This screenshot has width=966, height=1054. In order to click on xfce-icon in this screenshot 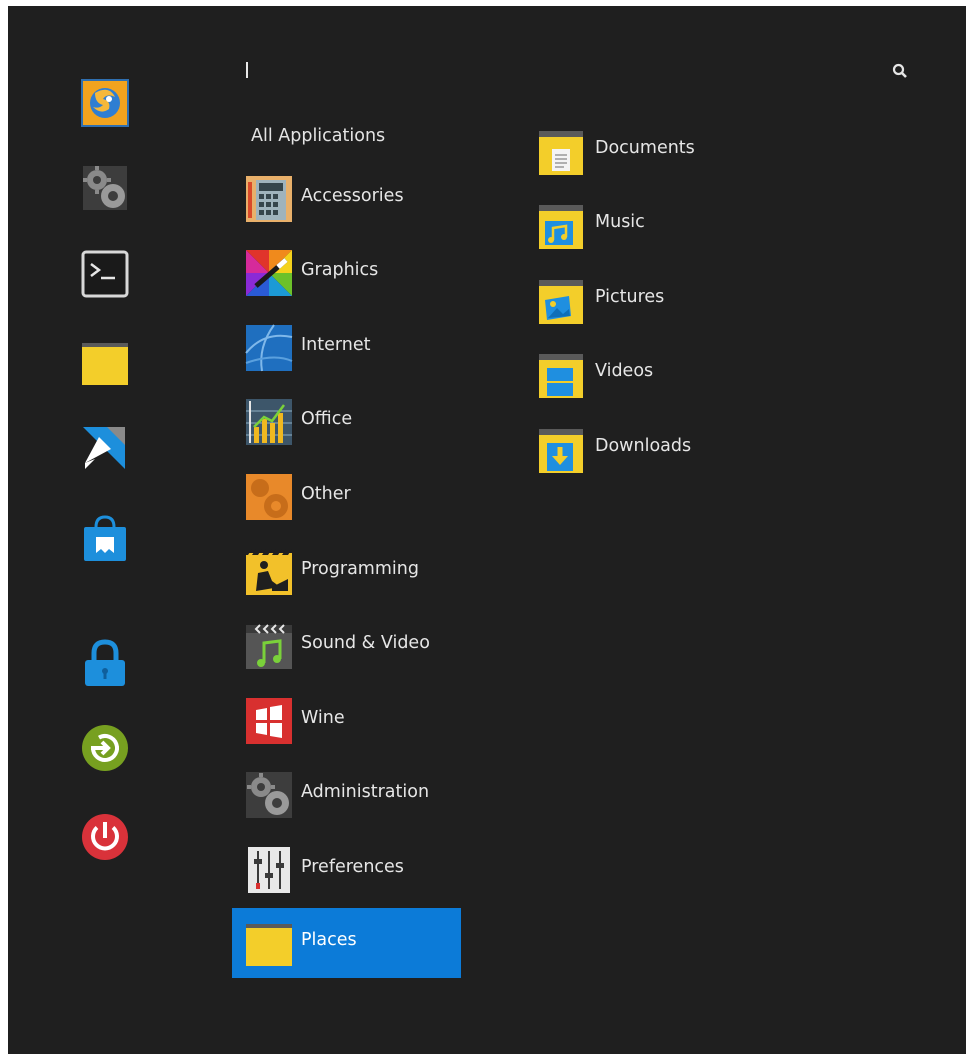, I will do `click(105, 447)`.